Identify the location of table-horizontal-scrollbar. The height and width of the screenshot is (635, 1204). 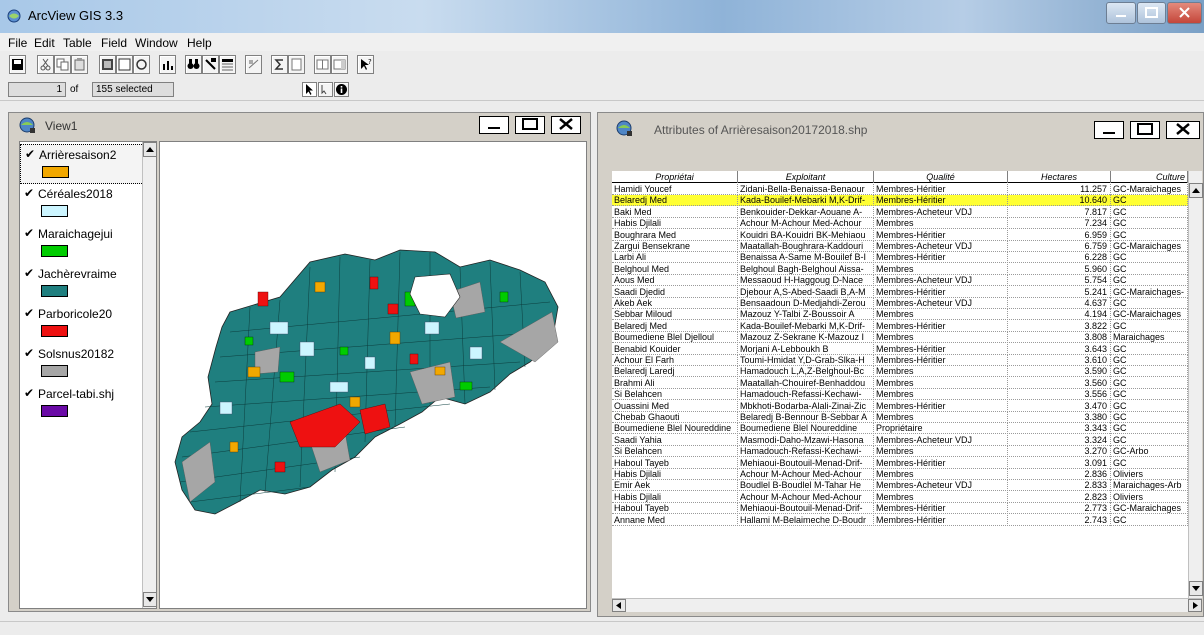
(907, 605).